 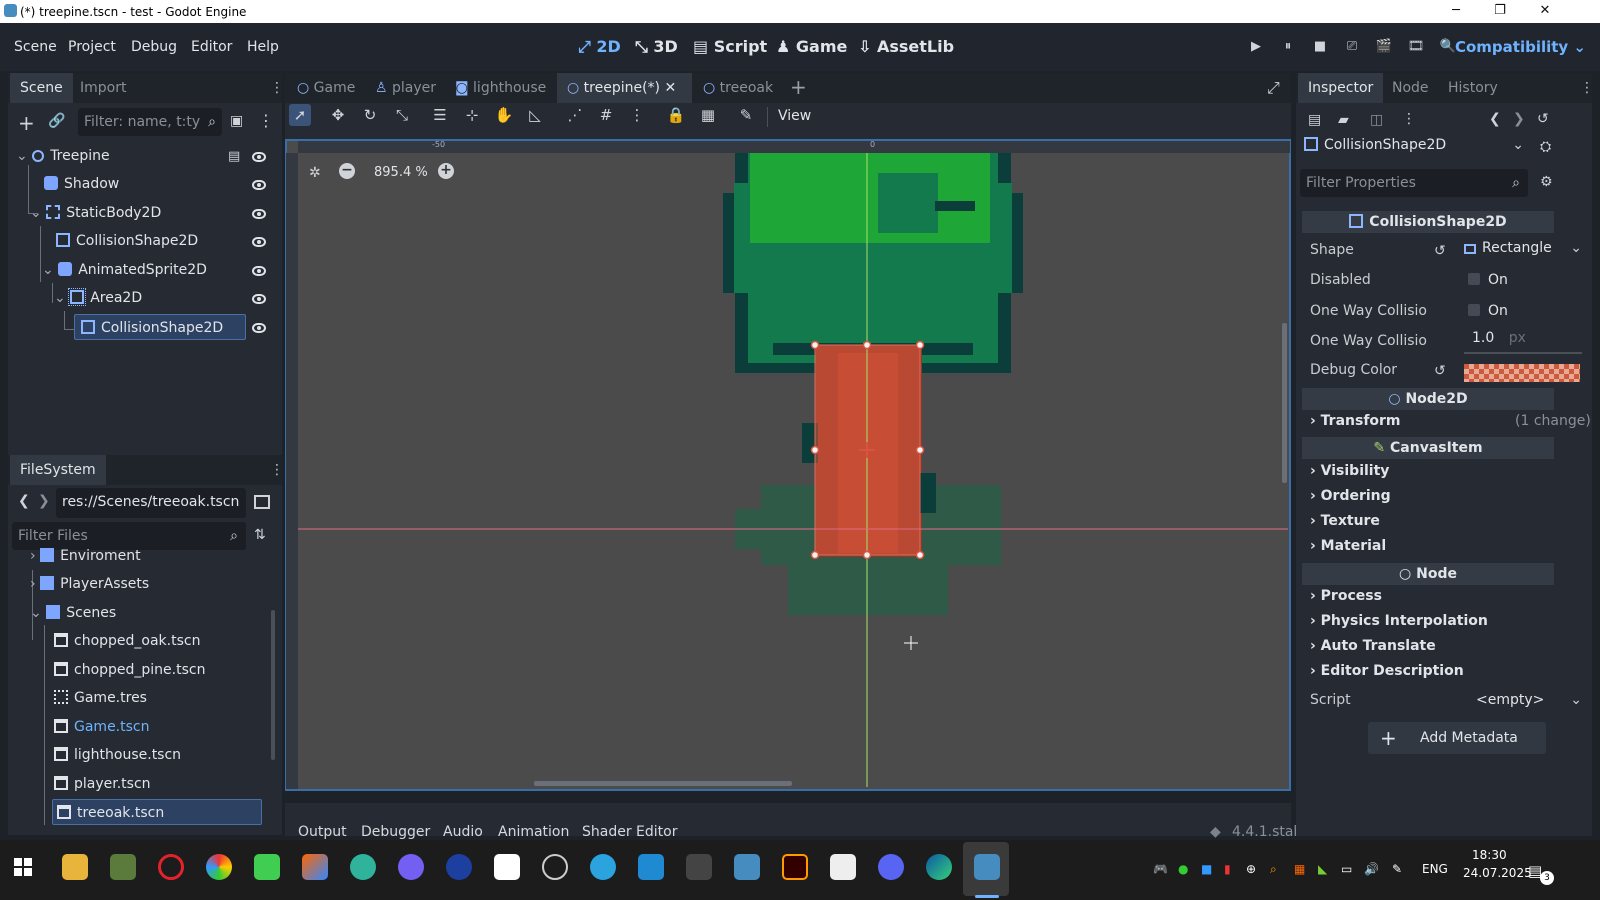 I want to click on tree-item-collisionshape2d-selected: CollisionShape2D, so click(x=160, y=327).